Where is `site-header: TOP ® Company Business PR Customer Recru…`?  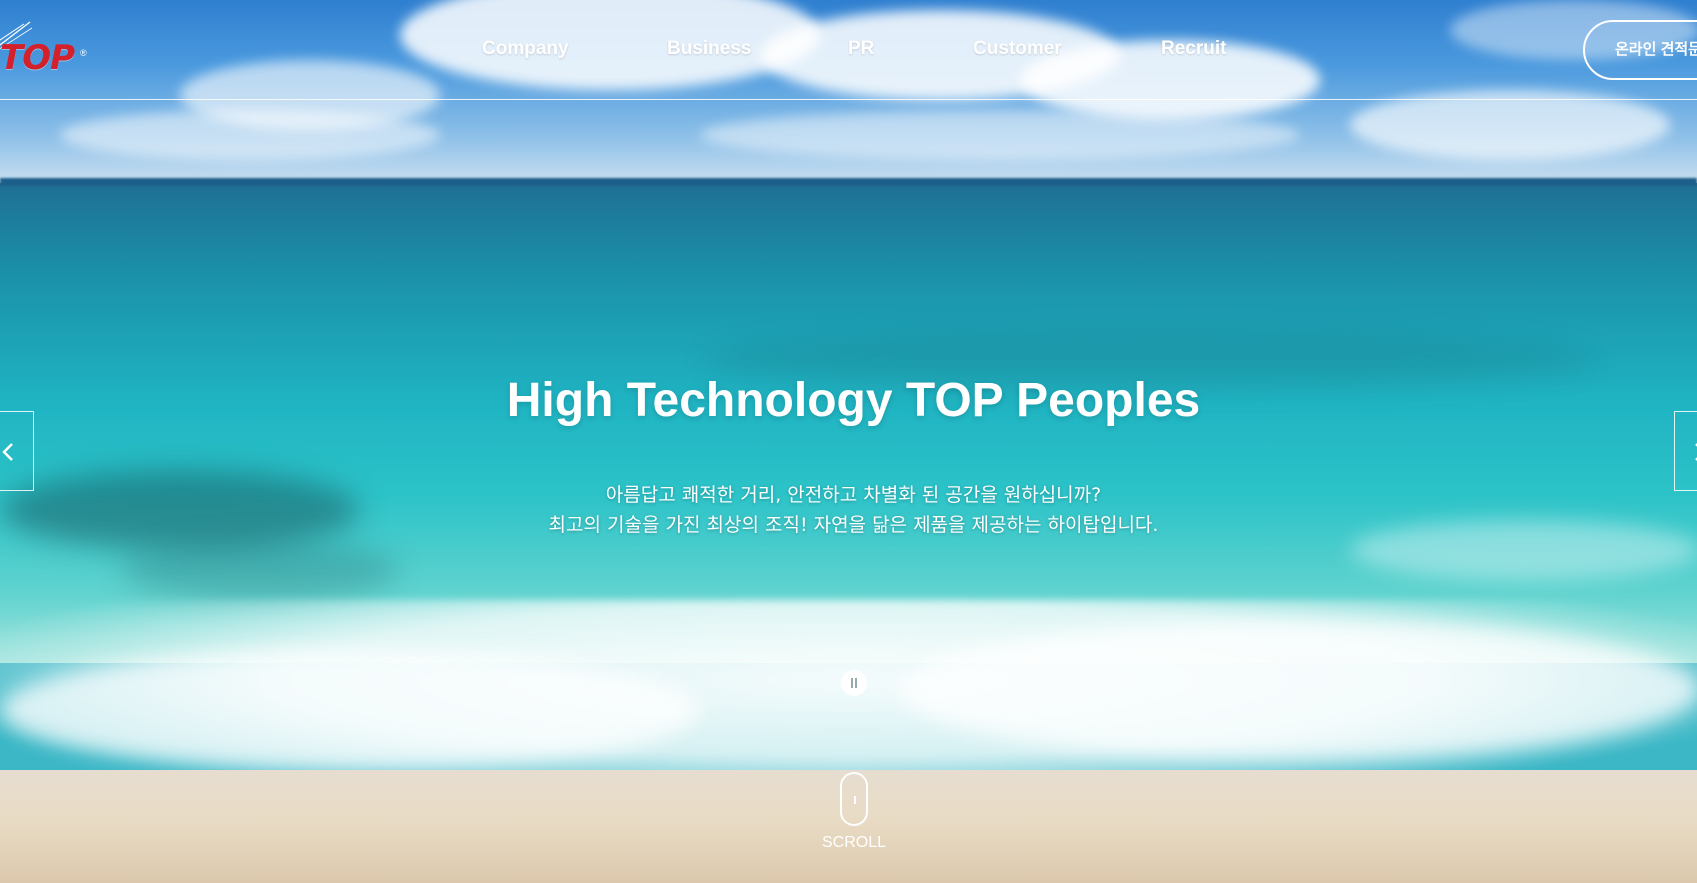
site-header: TOP ® Company Business PR Customer Recru… is located at coordinates (848, 50).